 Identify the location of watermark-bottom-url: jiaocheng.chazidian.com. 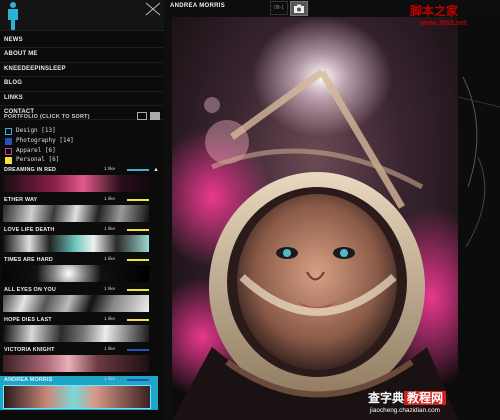
(405, 410).